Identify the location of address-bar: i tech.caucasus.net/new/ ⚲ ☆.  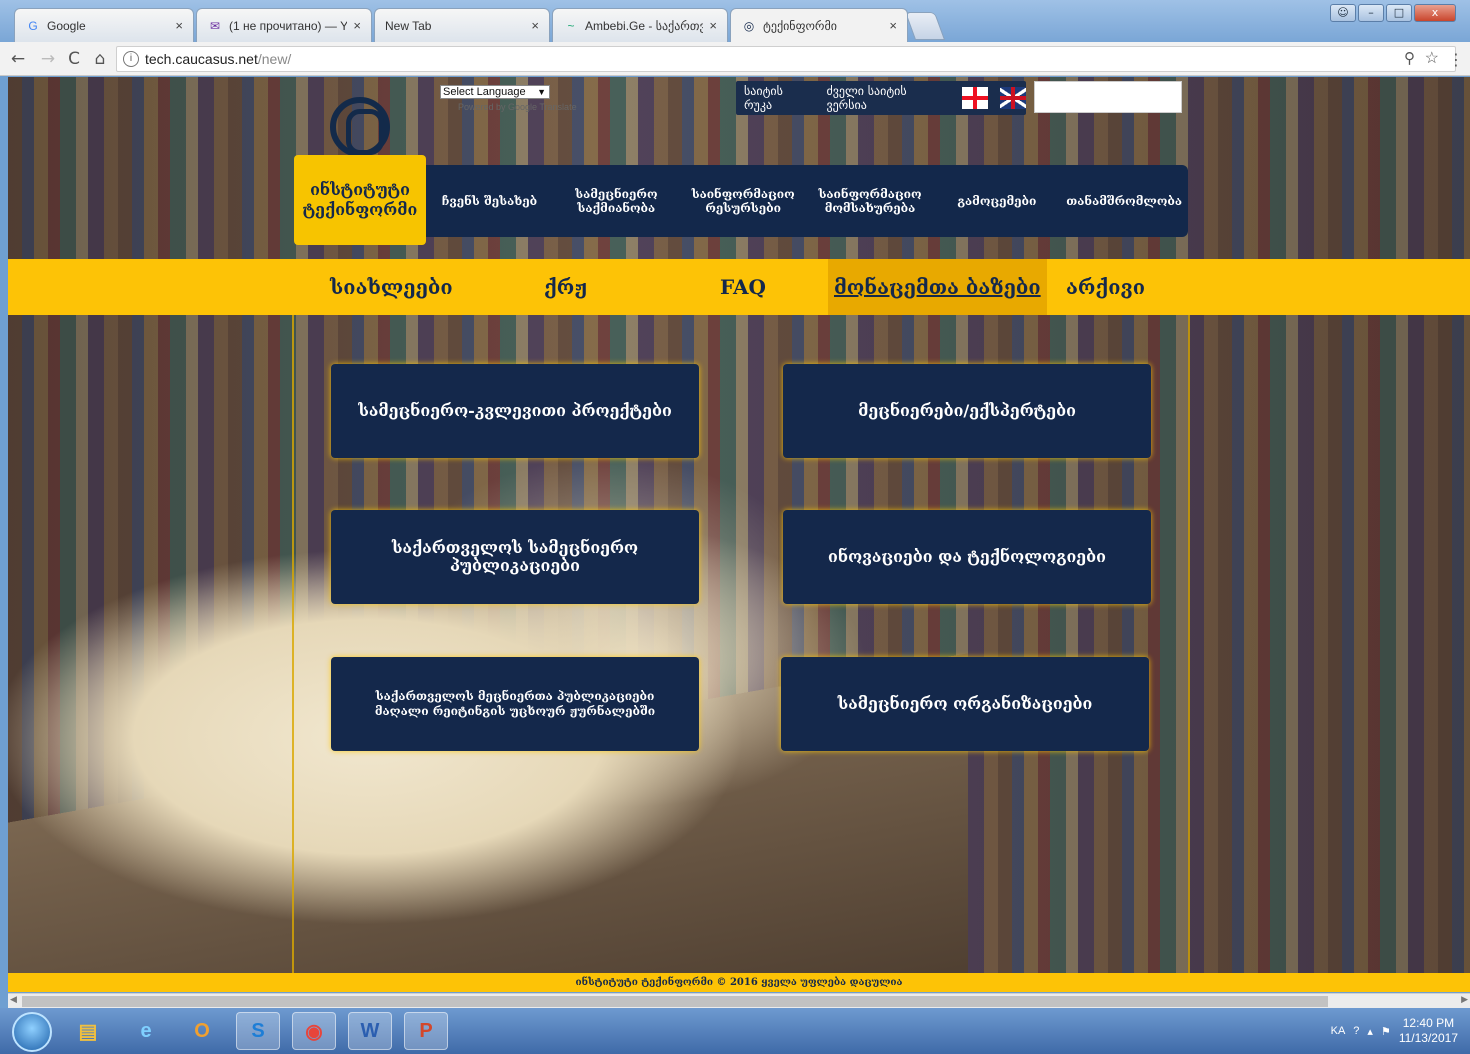
(786, 59).